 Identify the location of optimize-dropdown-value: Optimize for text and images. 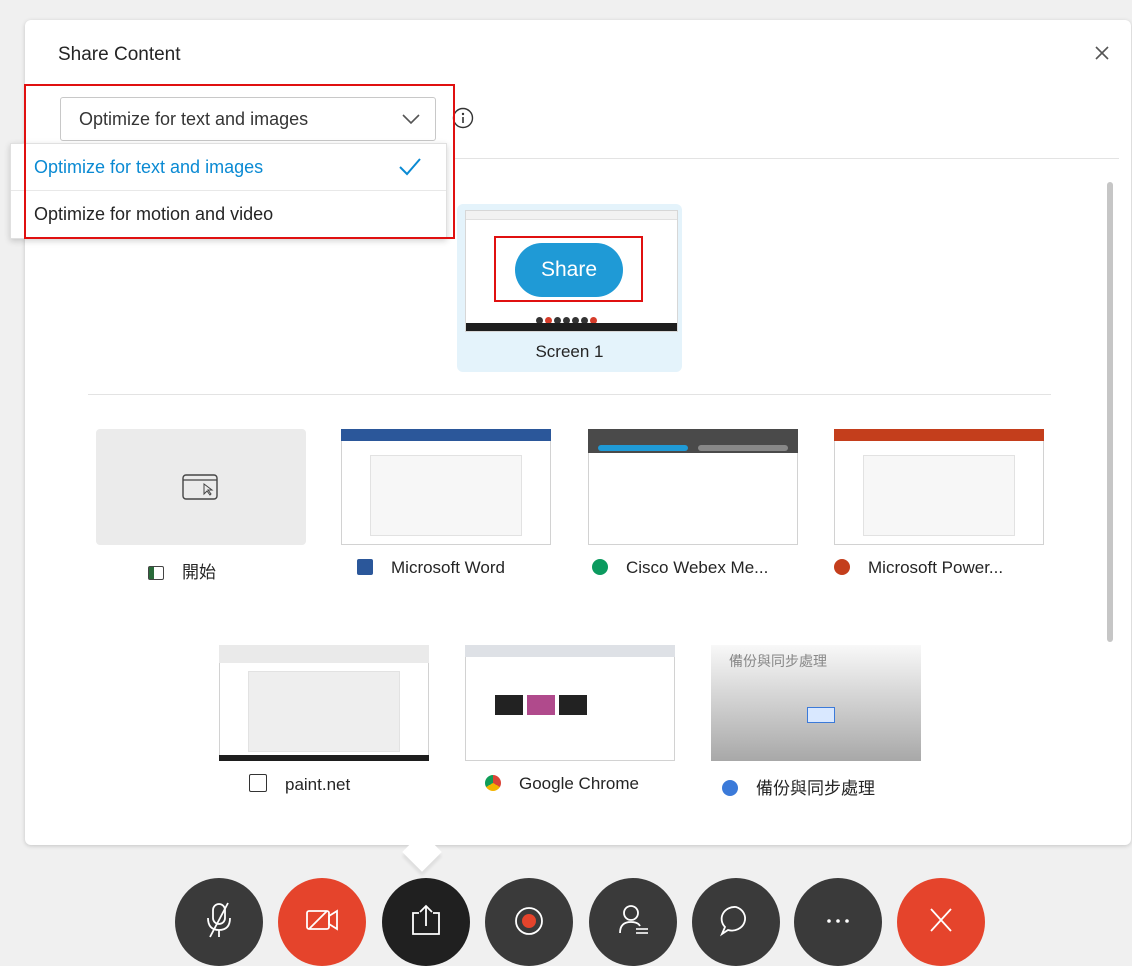
(194, 119).